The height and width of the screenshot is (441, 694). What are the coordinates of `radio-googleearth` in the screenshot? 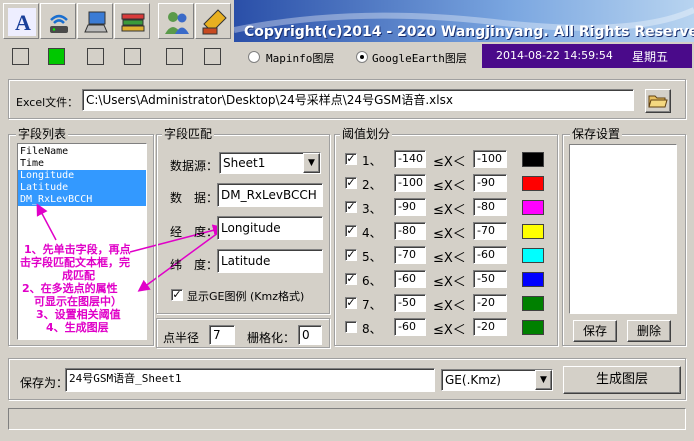 It's located at (362, 57).